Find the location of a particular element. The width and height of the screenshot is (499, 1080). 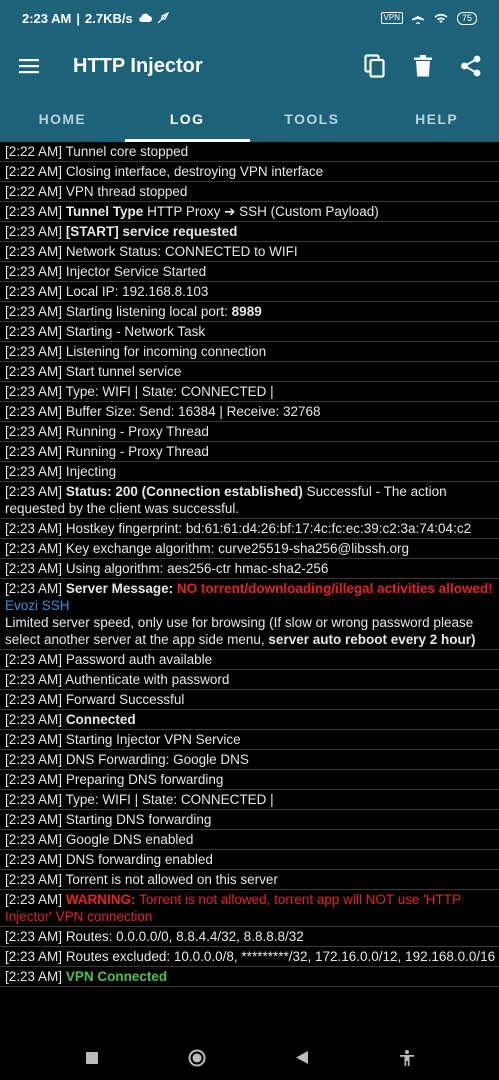

home-button is located at coordinates (197, 1058).